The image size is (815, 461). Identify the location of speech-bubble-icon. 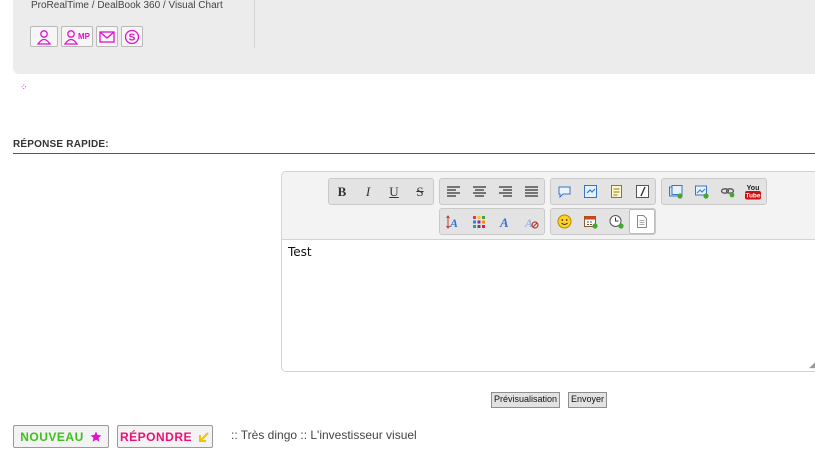
(564, 192).